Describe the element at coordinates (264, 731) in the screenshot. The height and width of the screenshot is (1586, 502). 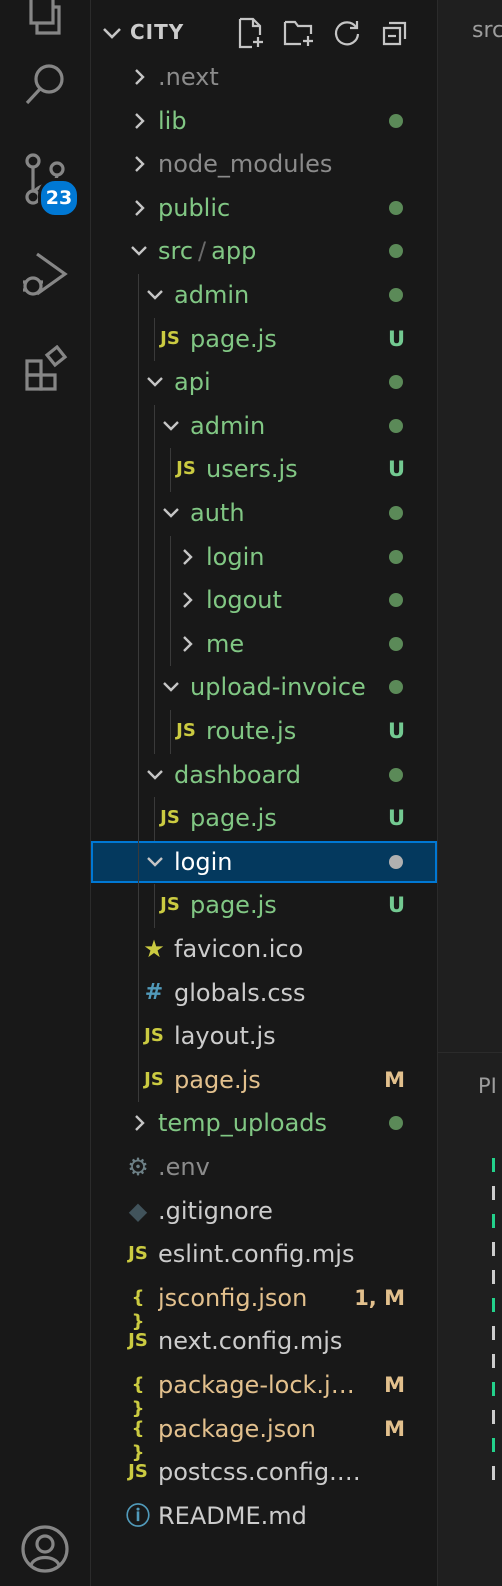
I see `tree-file-route-js: JS route.js U` at that location.